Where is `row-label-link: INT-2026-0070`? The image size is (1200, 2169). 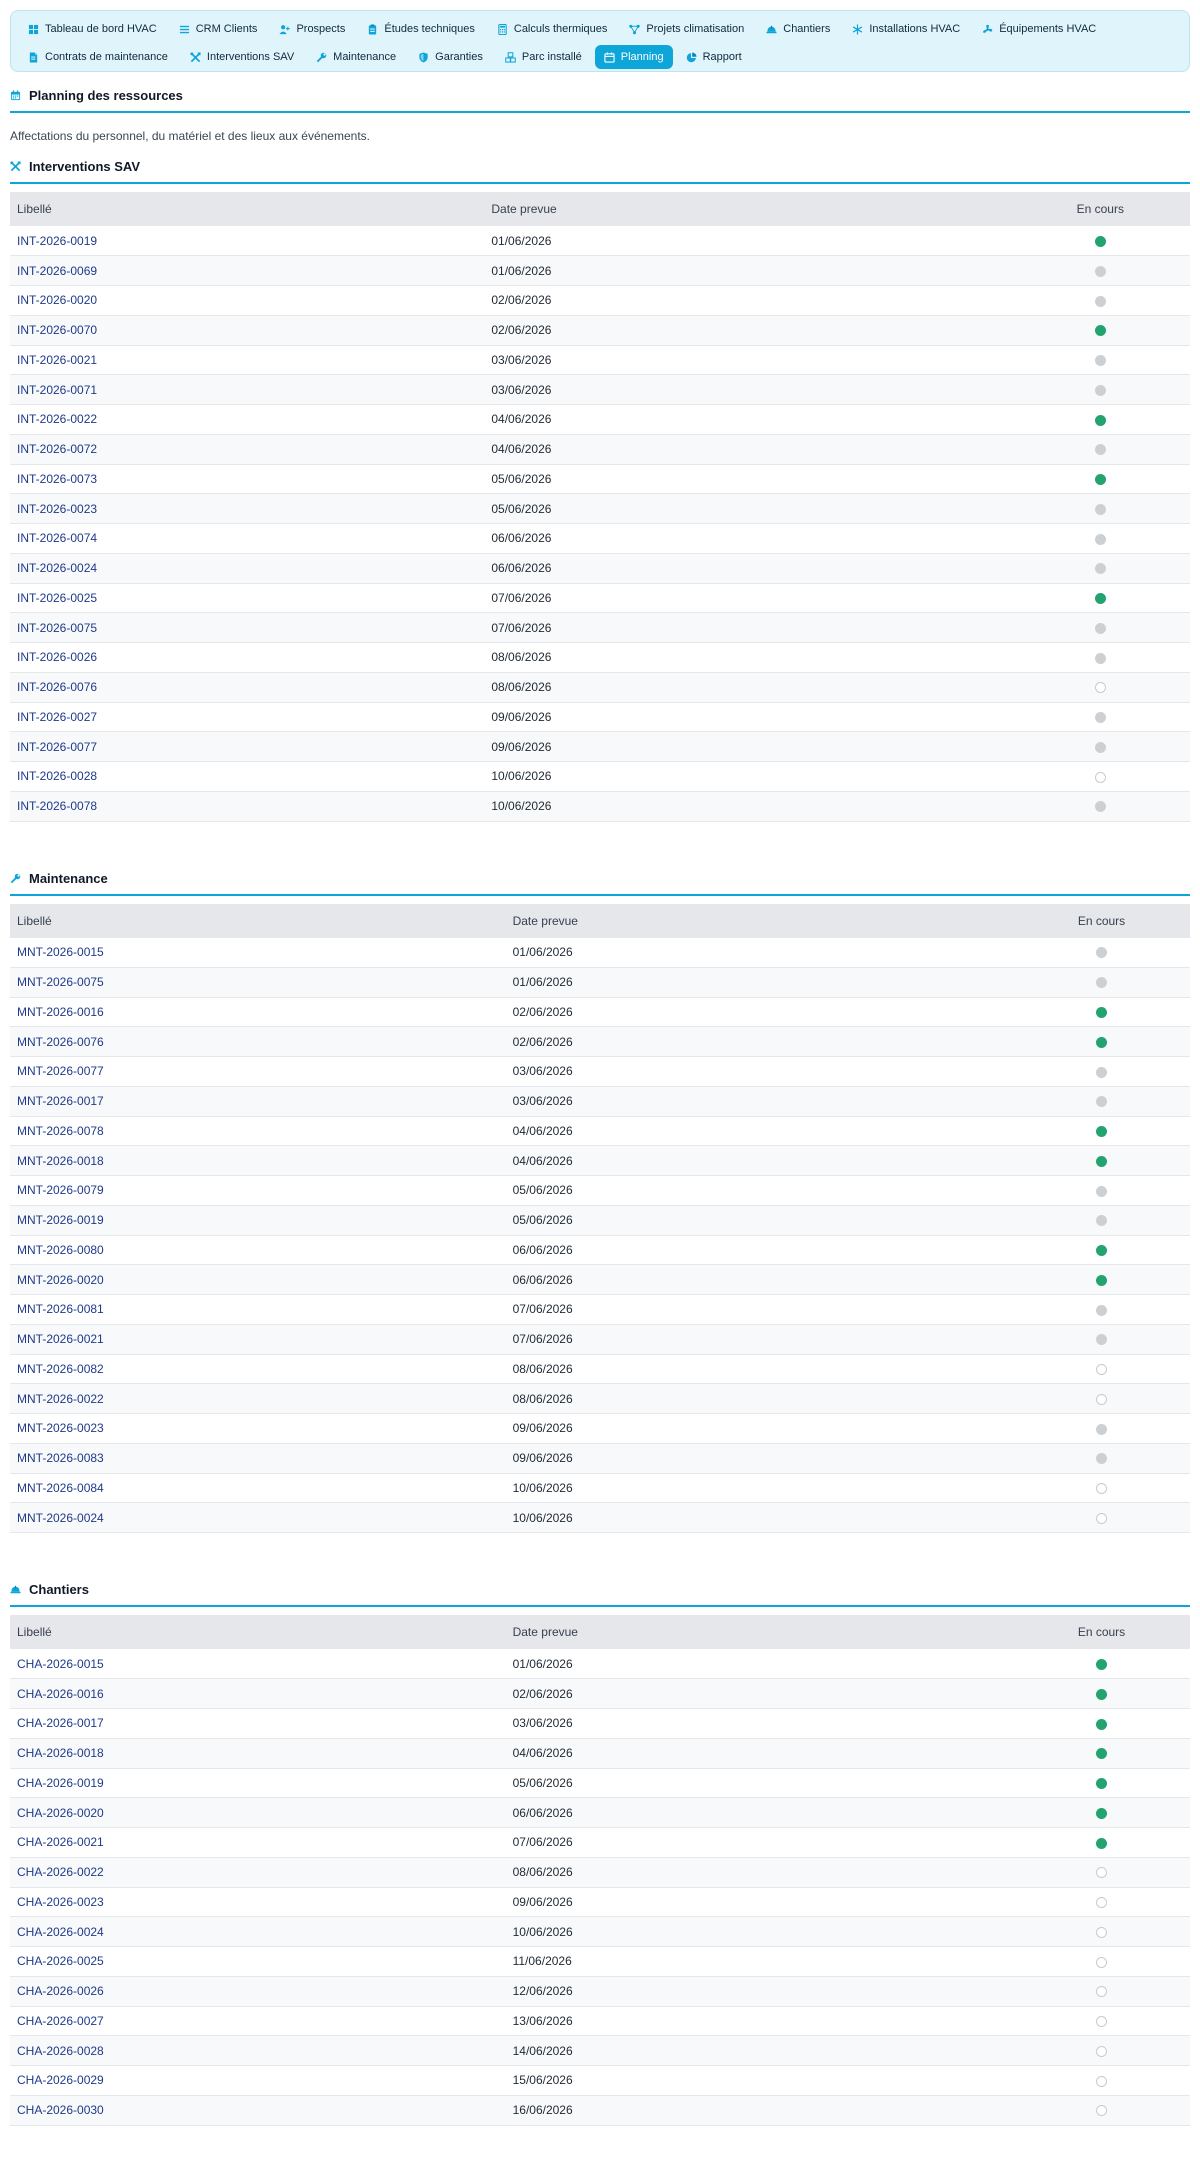 row-label-link: INT-2026-0070 is located at coordinates (247, 330).